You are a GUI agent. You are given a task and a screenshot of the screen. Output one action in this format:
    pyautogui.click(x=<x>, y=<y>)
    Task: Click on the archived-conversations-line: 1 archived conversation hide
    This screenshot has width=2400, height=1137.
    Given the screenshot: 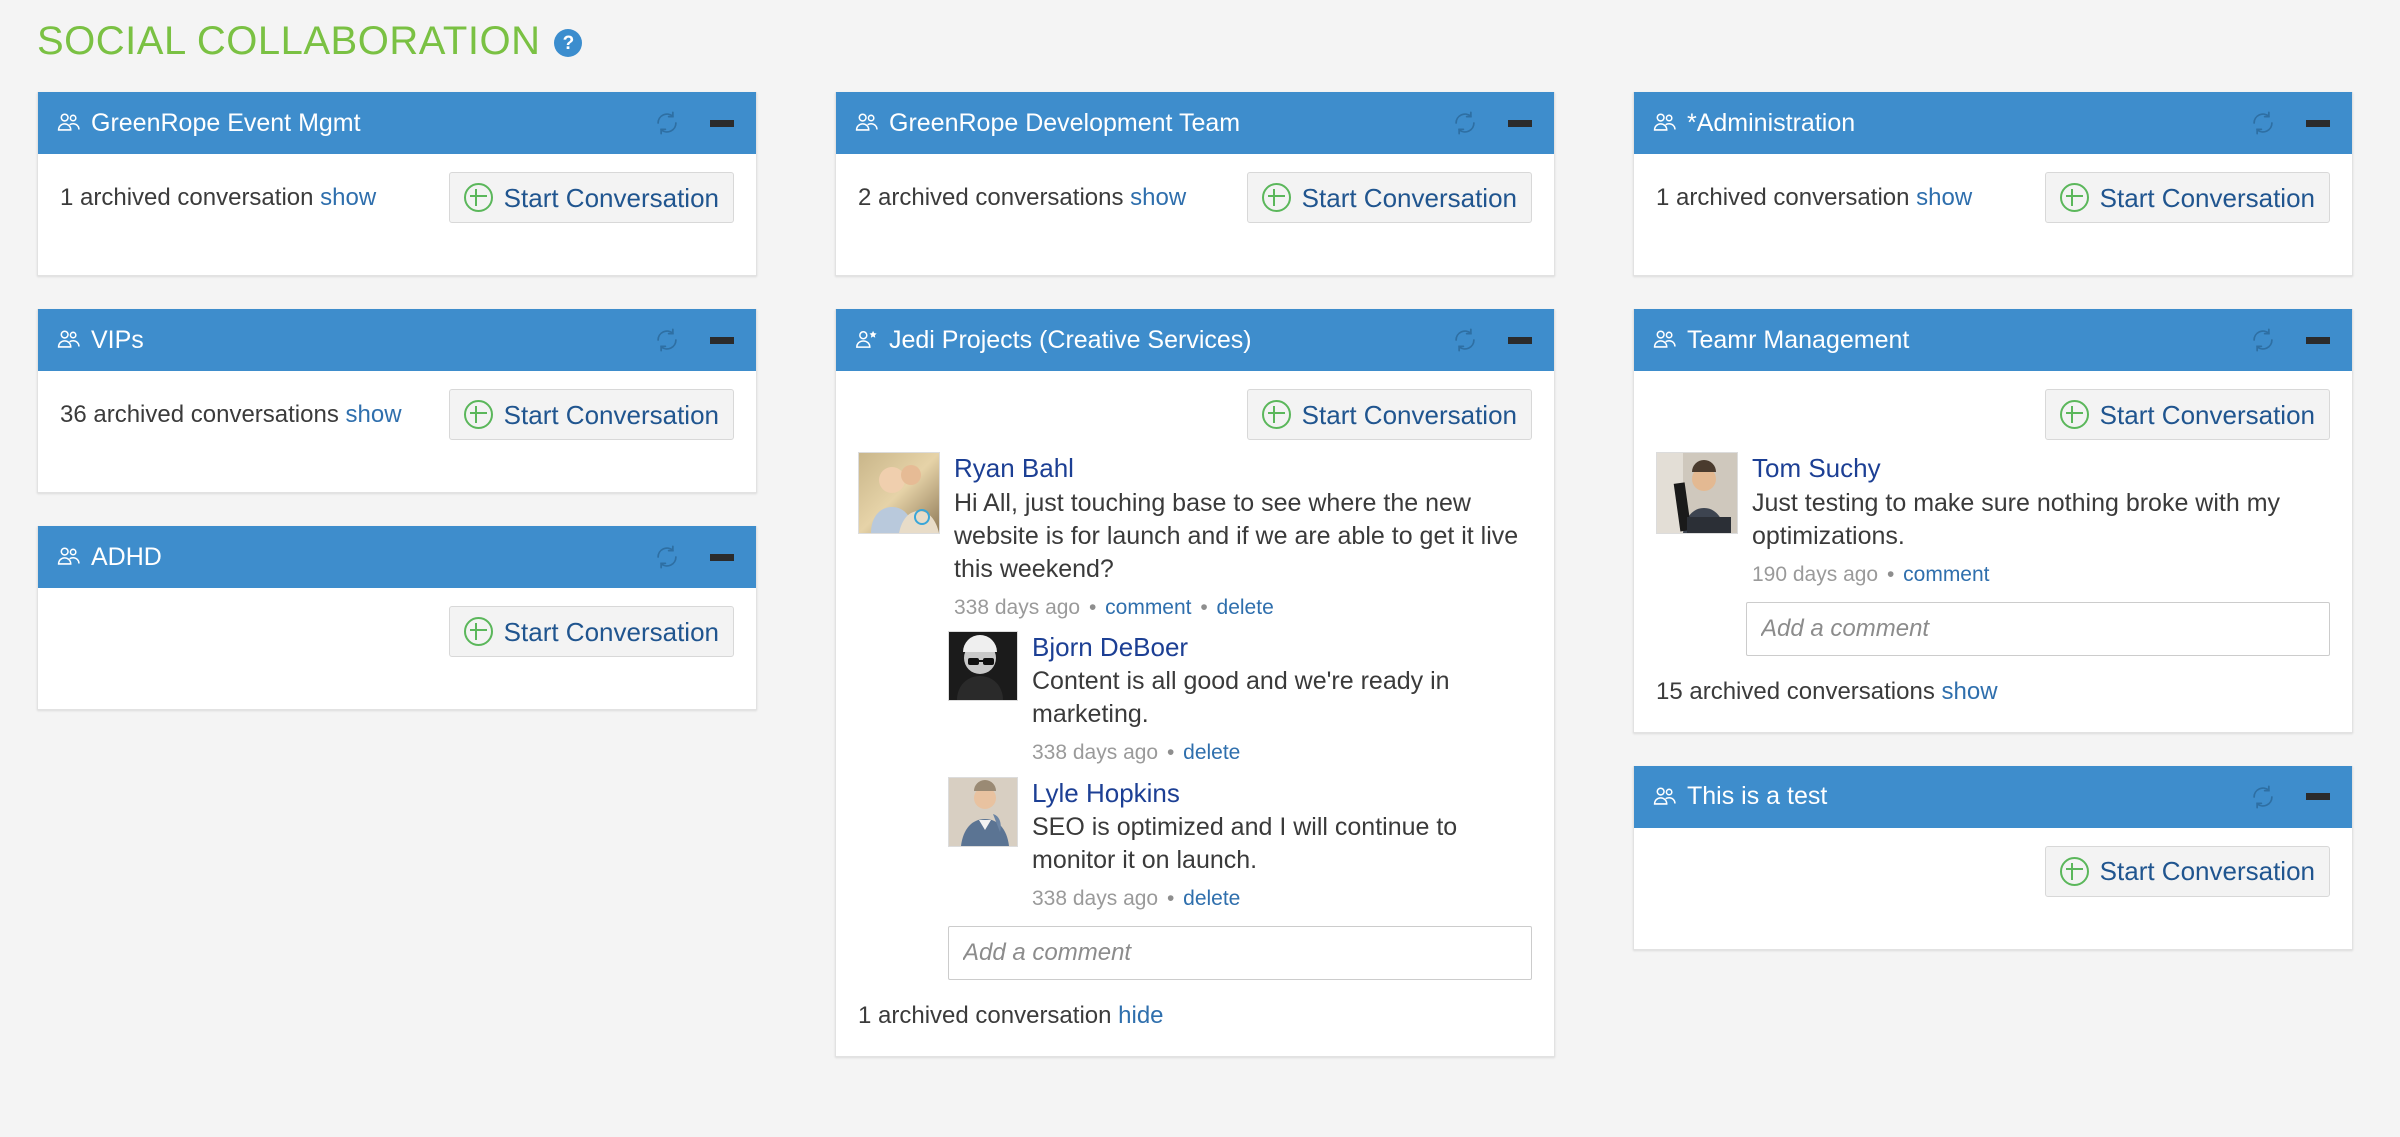 What is the action you would take?
    pyautogui.click(x=1195, y=1016)
    